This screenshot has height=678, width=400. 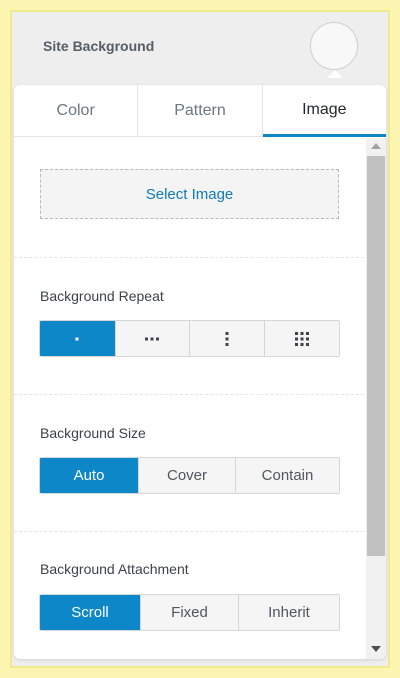 I want to click on tab-pattern: Pattern, so click(x=200, y=111).